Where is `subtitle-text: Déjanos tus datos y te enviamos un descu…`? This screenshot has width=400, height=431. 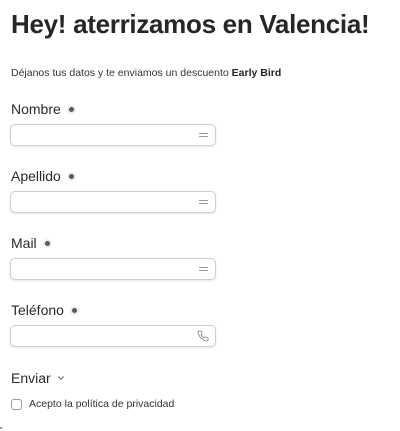
subtitle-text: Déjanos tus datos y te enviamos un descu… is located at coordinates (121, 73).